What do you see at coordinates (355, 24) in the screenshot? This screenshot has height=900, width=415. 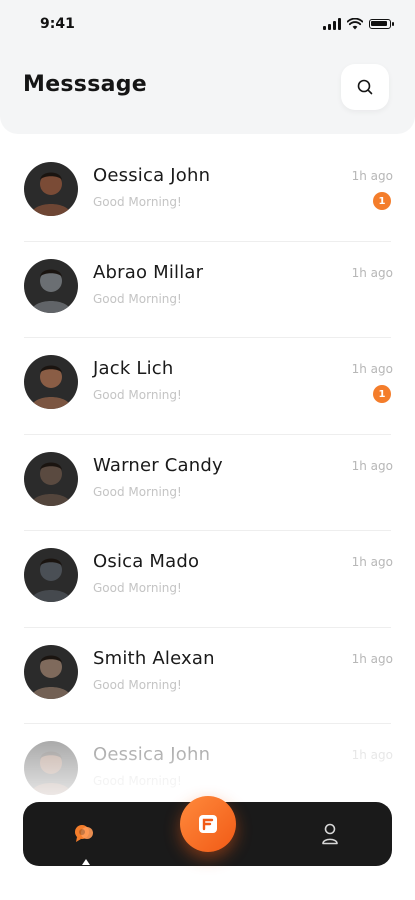 I see `wifi-icon` at bounding box center [355, 24].